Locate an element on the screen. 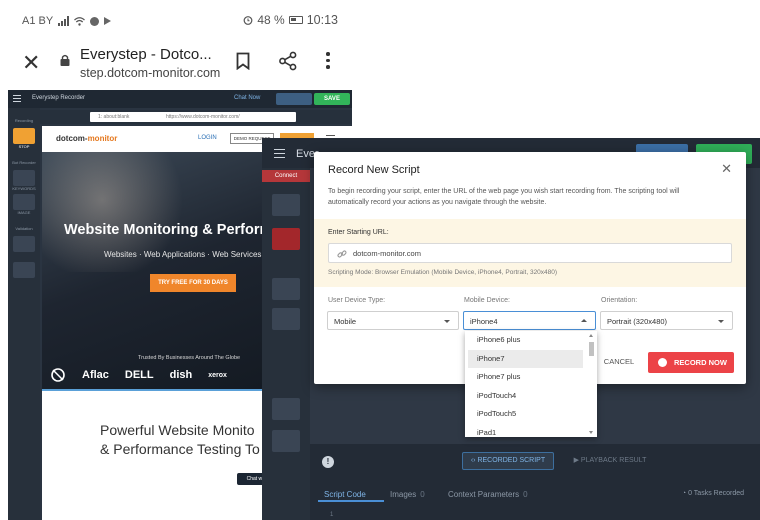 This screenshot has width=760, height=520. logo-part-a: dotcom- is located at coordinates (72, 138).